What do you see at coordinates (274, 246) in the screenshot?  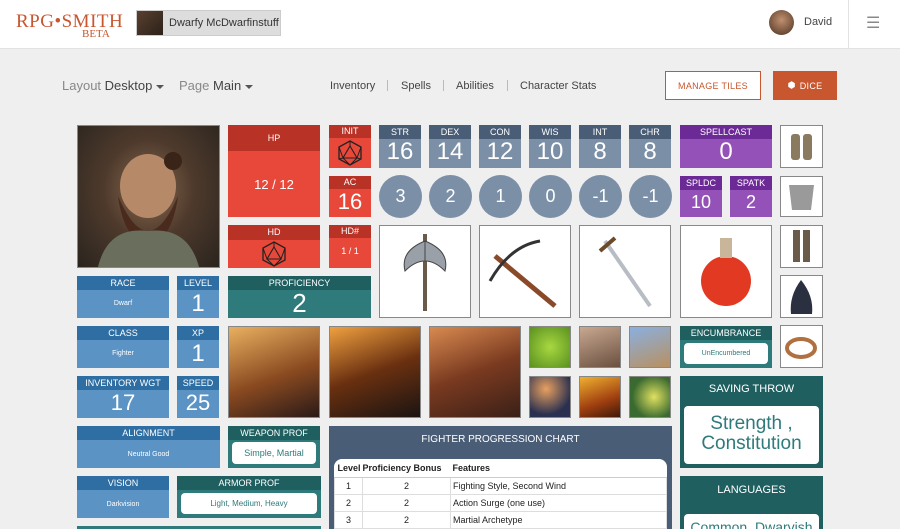 I see `hd-tile: HD` at bounding box center [274, 246].